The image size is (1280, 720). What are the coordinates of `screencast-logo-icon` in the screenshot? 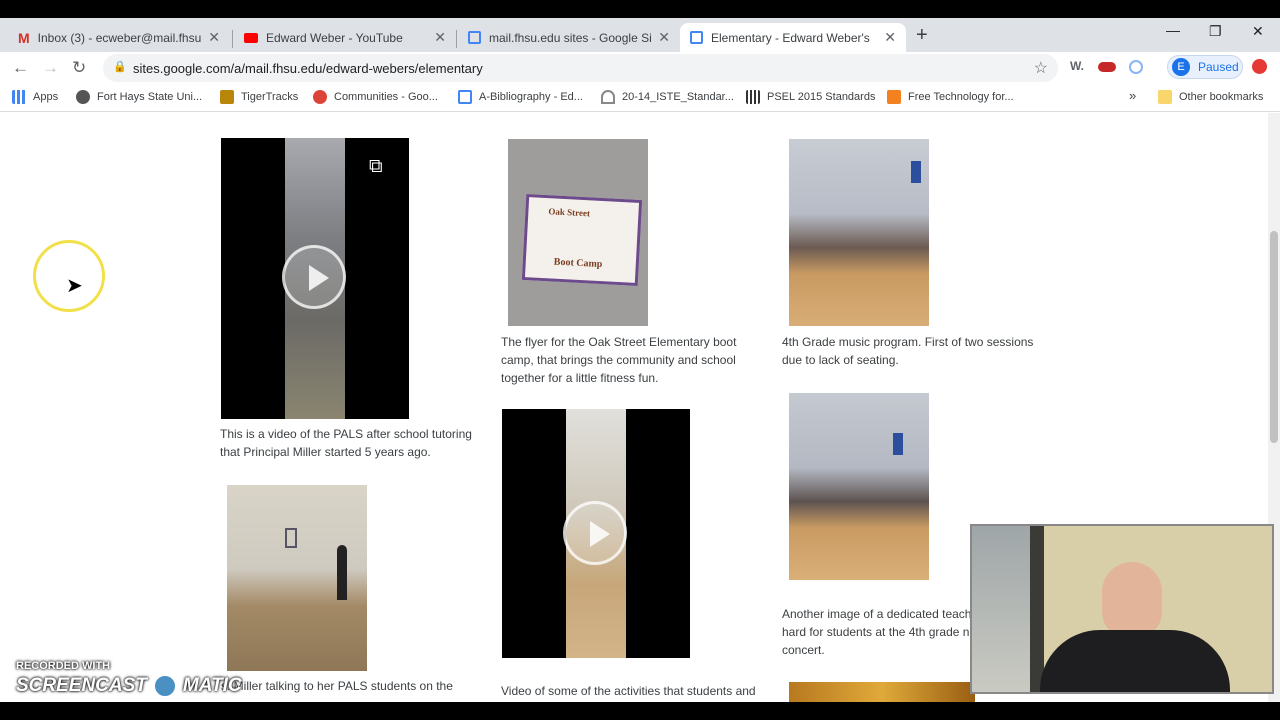 It's located at (164, 686).